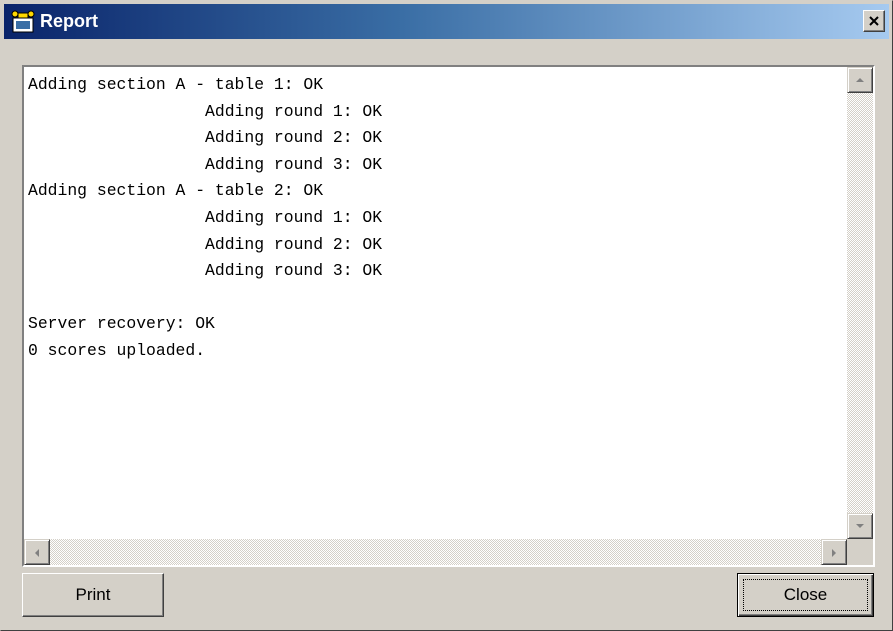 Image resolution: width=893 pixels, height=631 pixels. What do you see at coordinates (23, 22) in the screenshot?
I see `report-app-icon` at bounding box center [23, 22].